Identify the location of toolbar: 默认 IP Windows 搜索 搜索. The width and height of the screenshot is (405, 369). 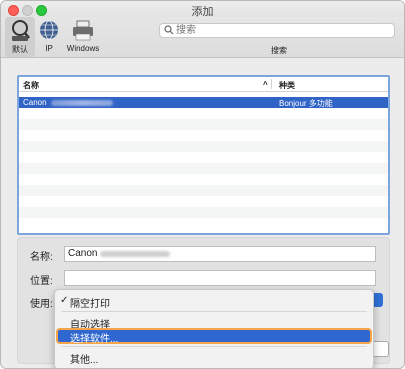
(202, 37).